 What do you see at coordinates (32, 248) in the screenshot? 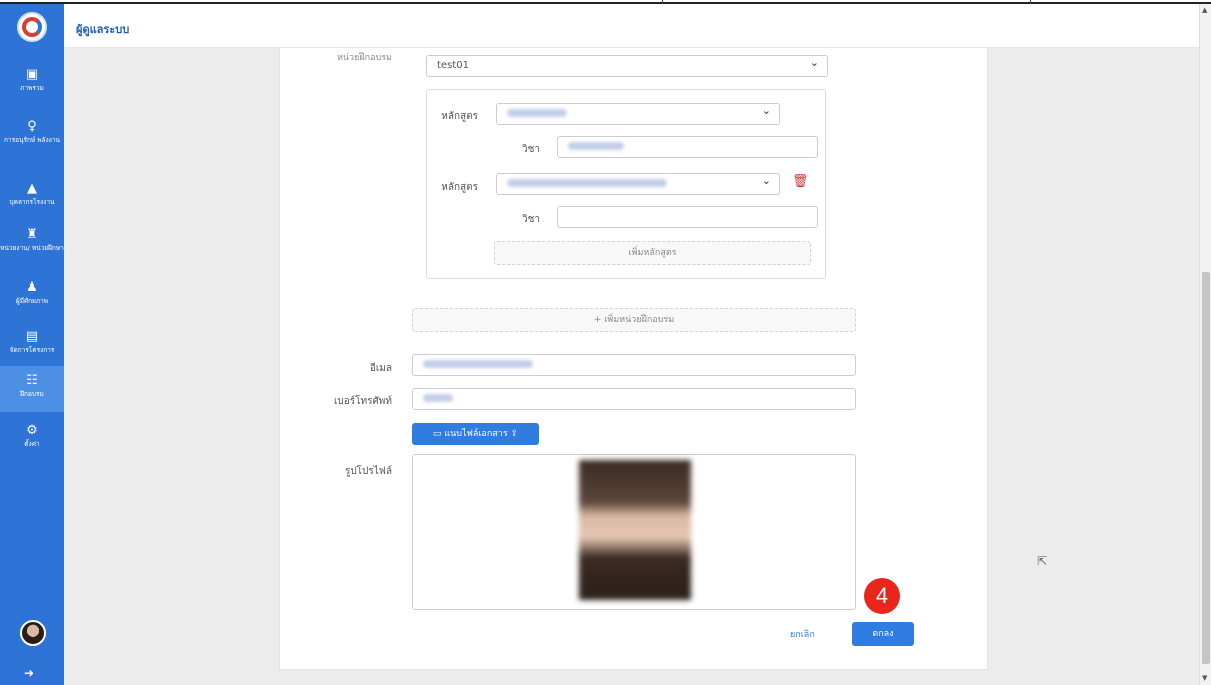
I see `sidebar-item-label: หน่วยงาน/ หน่วยฝึกษา` at bounding box center [32, 248].